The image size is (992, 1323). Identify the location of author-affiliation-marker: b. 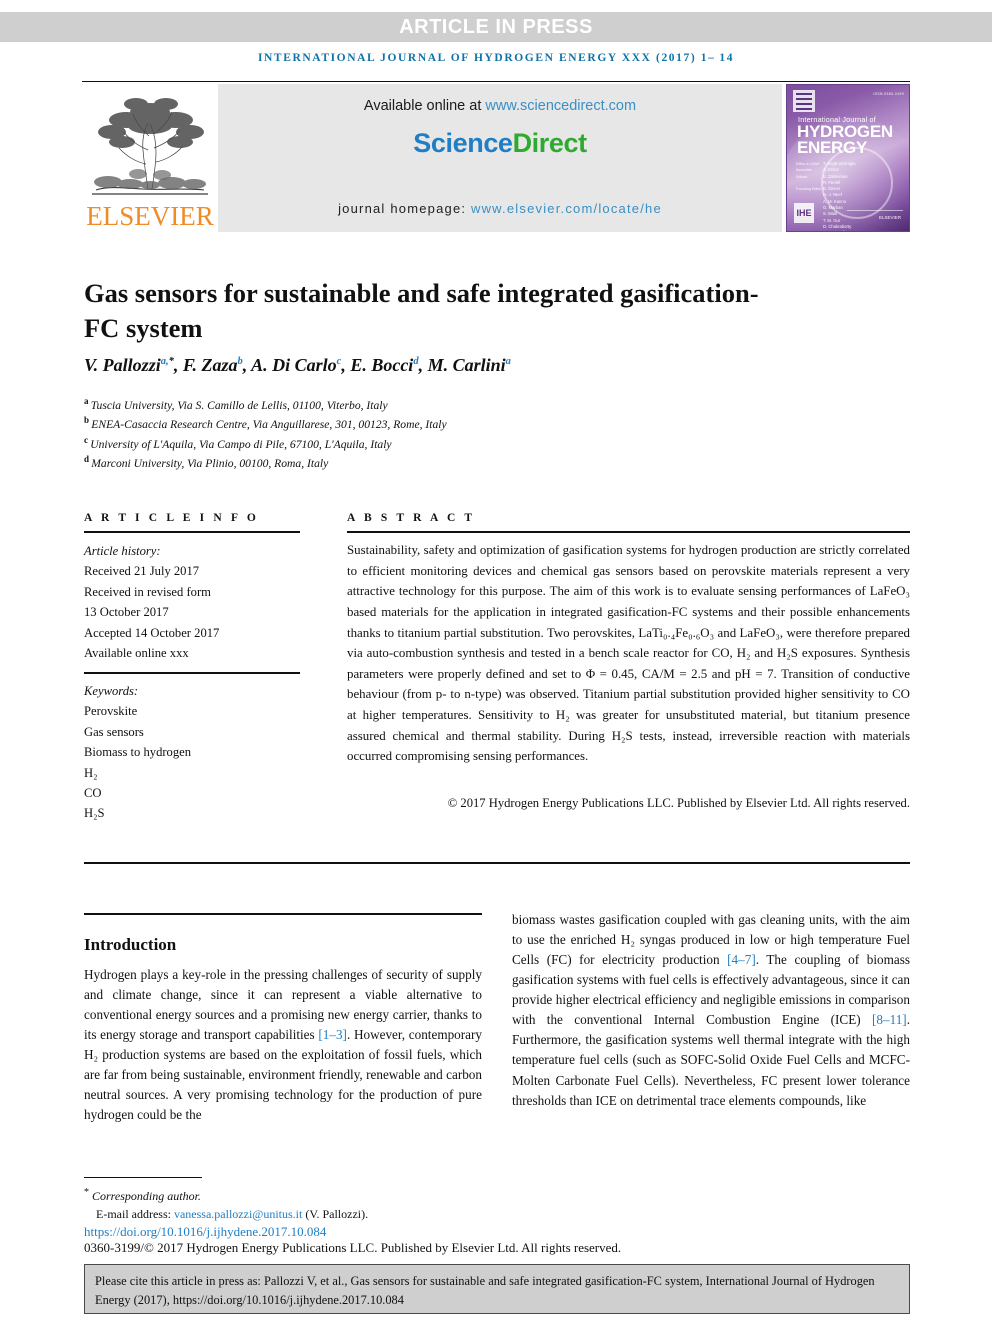
(240, 361).